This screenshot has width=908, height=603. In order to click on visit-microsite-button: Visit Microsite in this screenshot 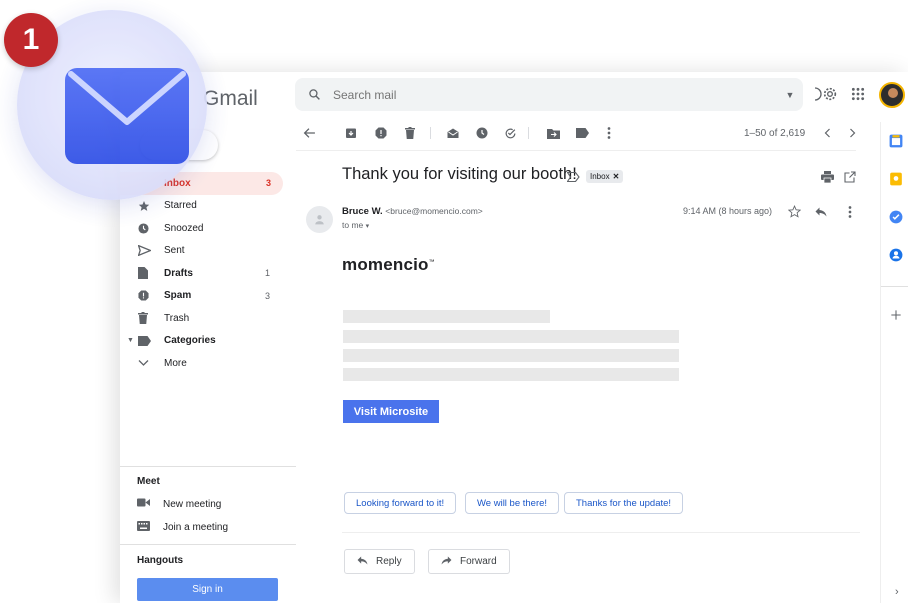, I will do `click(391, 411)`.